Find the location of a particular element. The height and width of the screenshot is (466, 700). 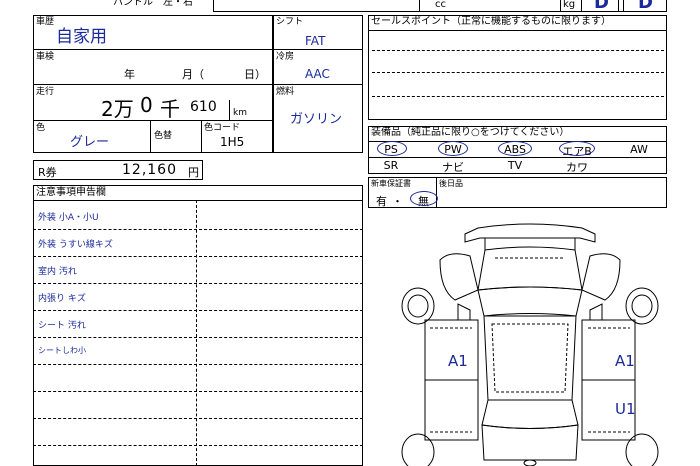

equip-circle-ps is located at coordinates (392, 148).